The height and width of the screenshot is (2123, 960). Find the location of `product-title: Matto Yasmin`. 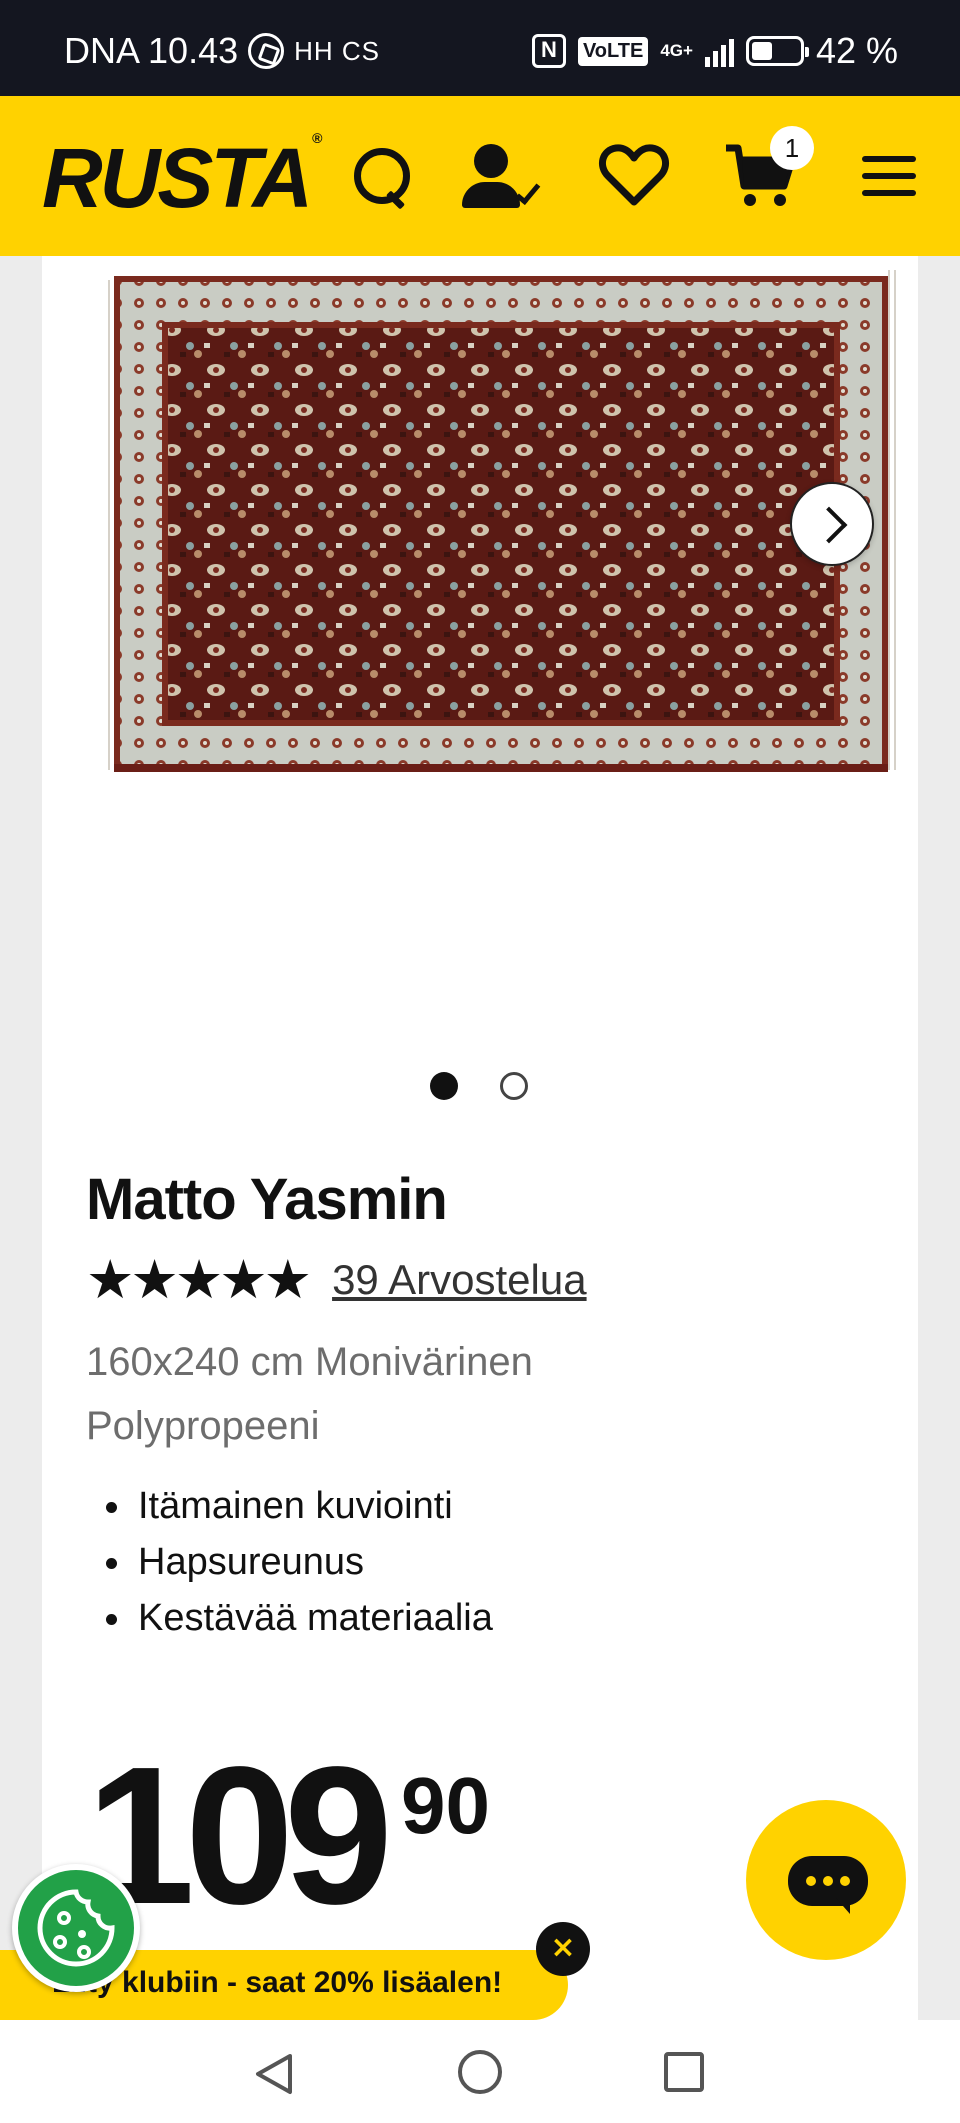

product-title: Matto Yasmin is located at coordinates (267, 1199).